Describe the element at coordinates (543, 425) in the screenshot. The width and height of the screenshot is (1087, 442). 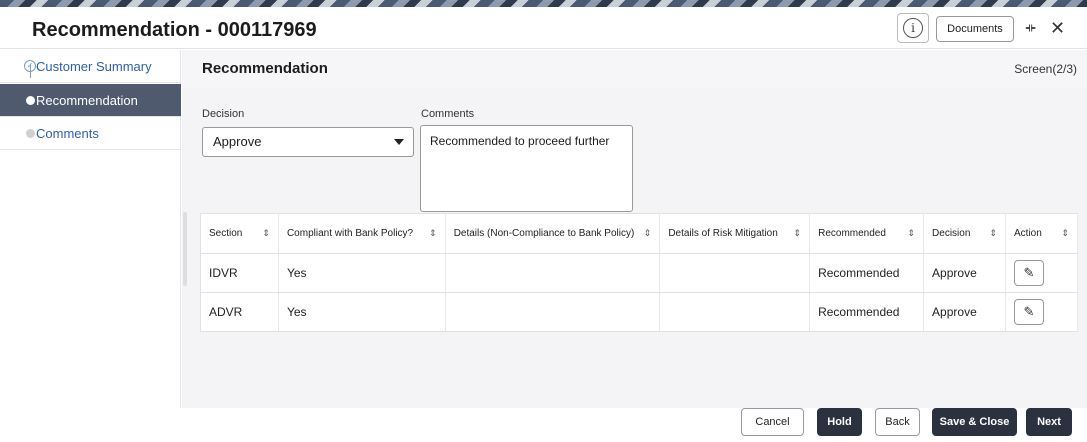
I see `footer-actions: Cancel Hold Back Save & Close Next` at that location.